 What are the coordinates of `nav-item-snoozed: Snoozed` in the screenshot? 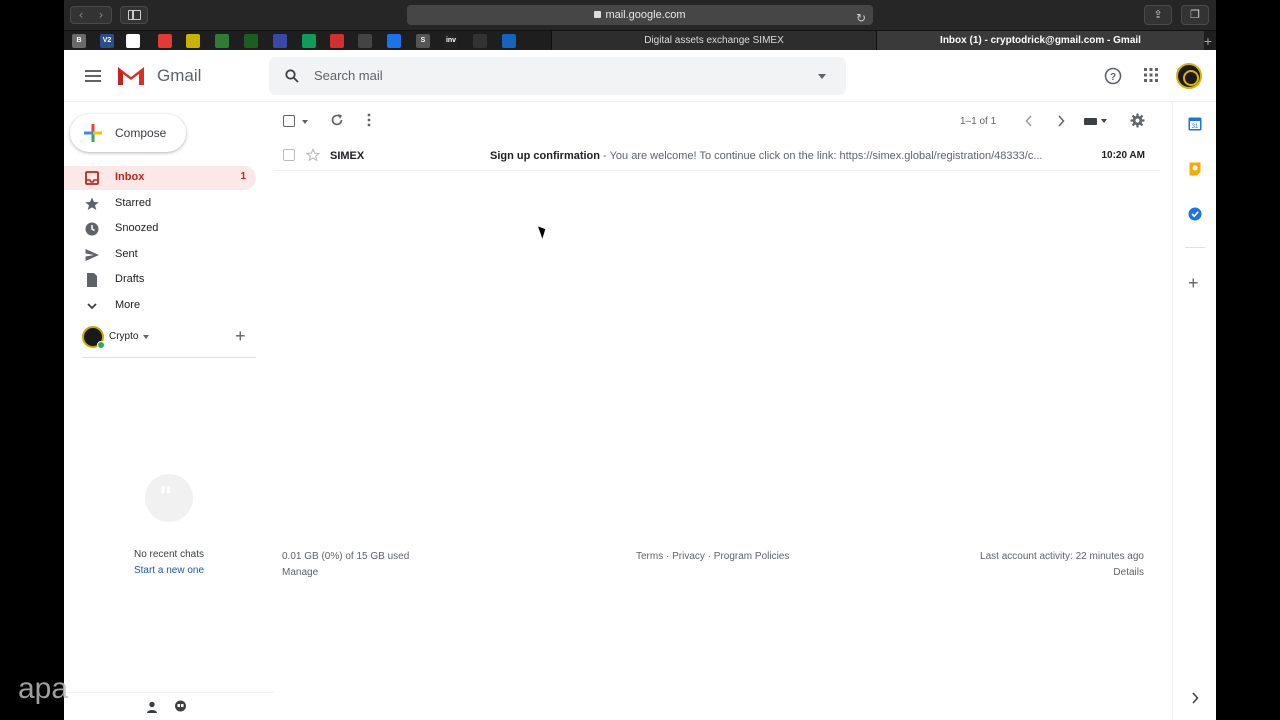 It's located at (160, 229).